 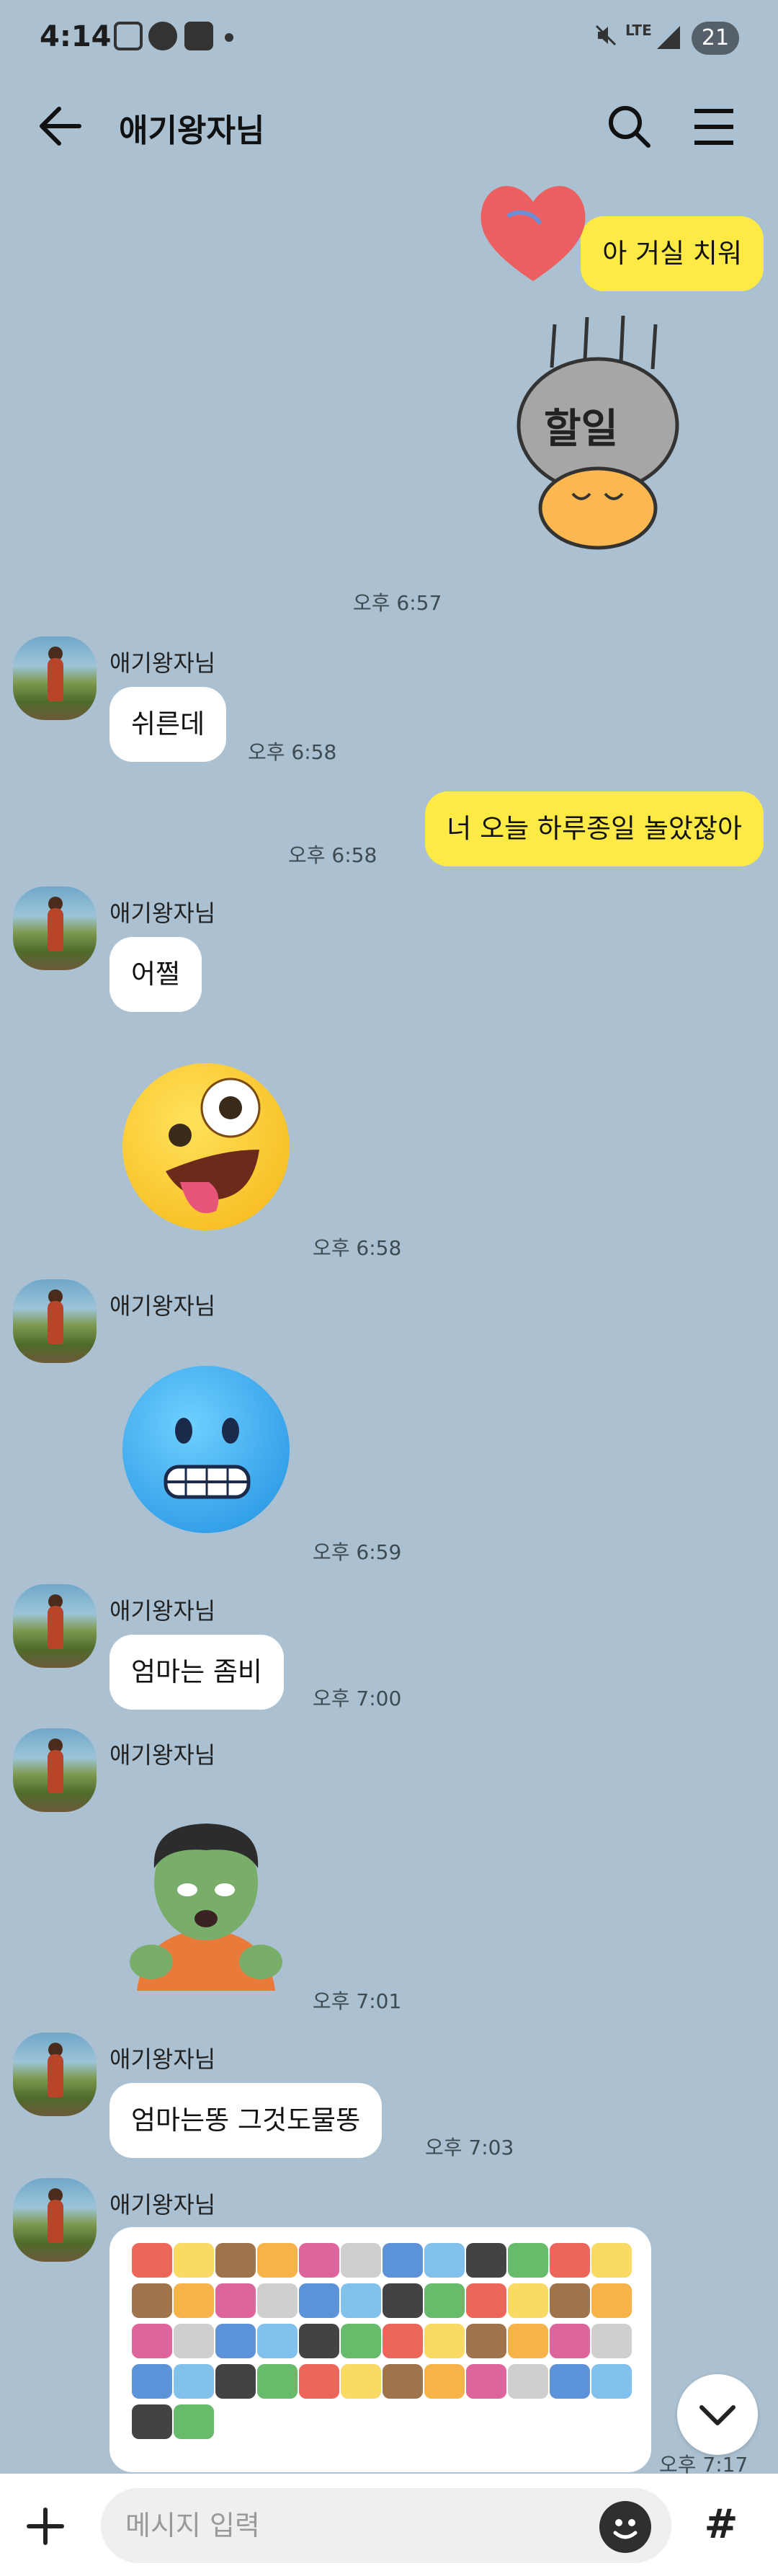 I want to click on message-text: 엄마는똥 그것도물똥, so click(x=246, y=2120).